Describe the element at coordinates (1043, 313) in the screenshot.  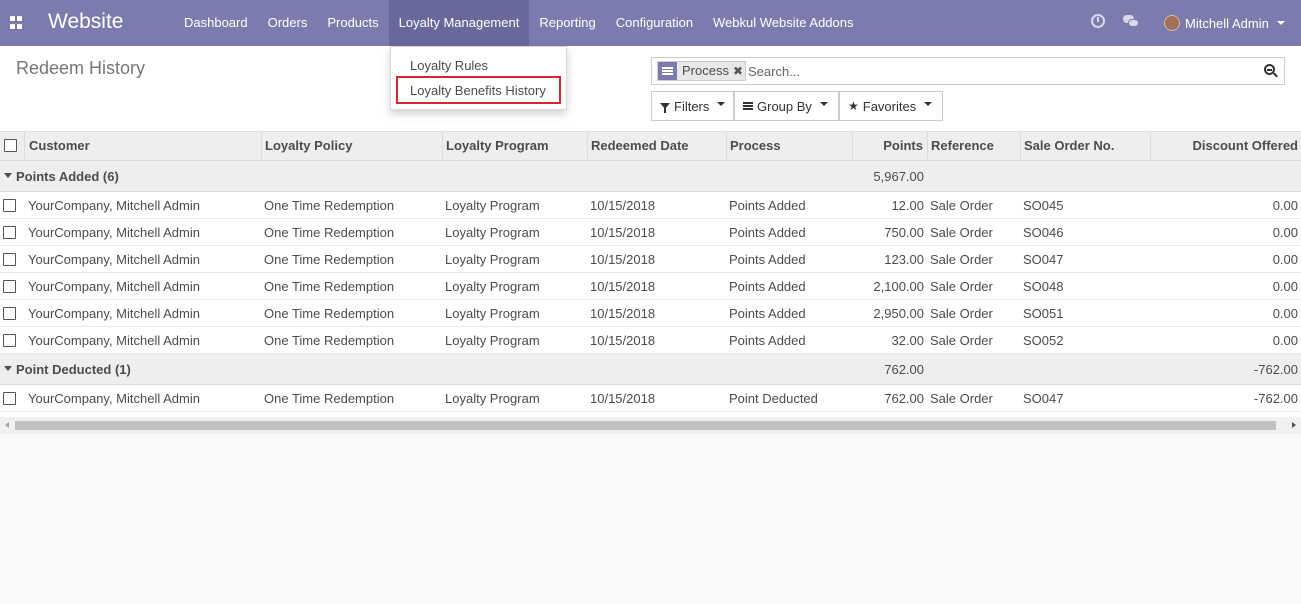
I see `cell-sale-order: SO051` at that location.